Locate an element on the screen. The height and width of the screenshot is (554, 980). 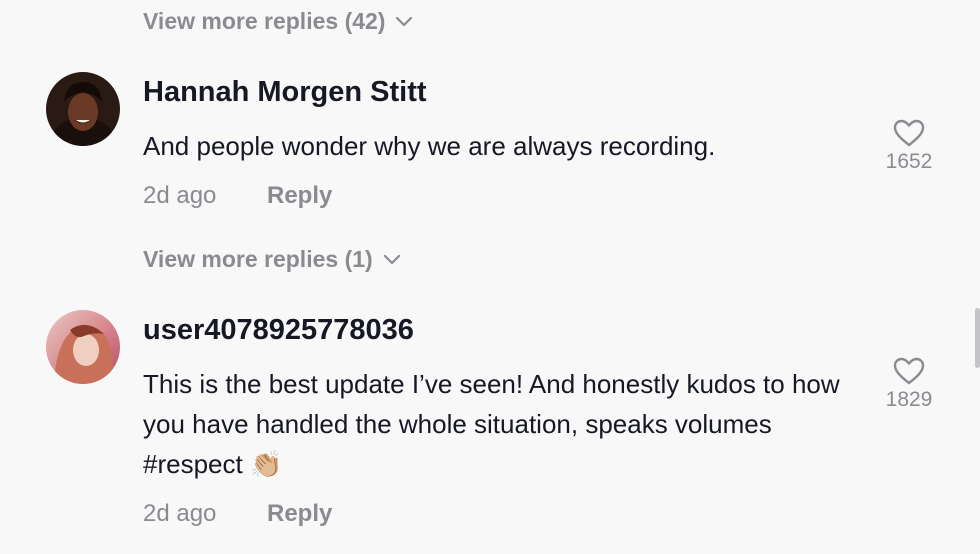
like-count: 1652 is located at coordinates (909, 161).